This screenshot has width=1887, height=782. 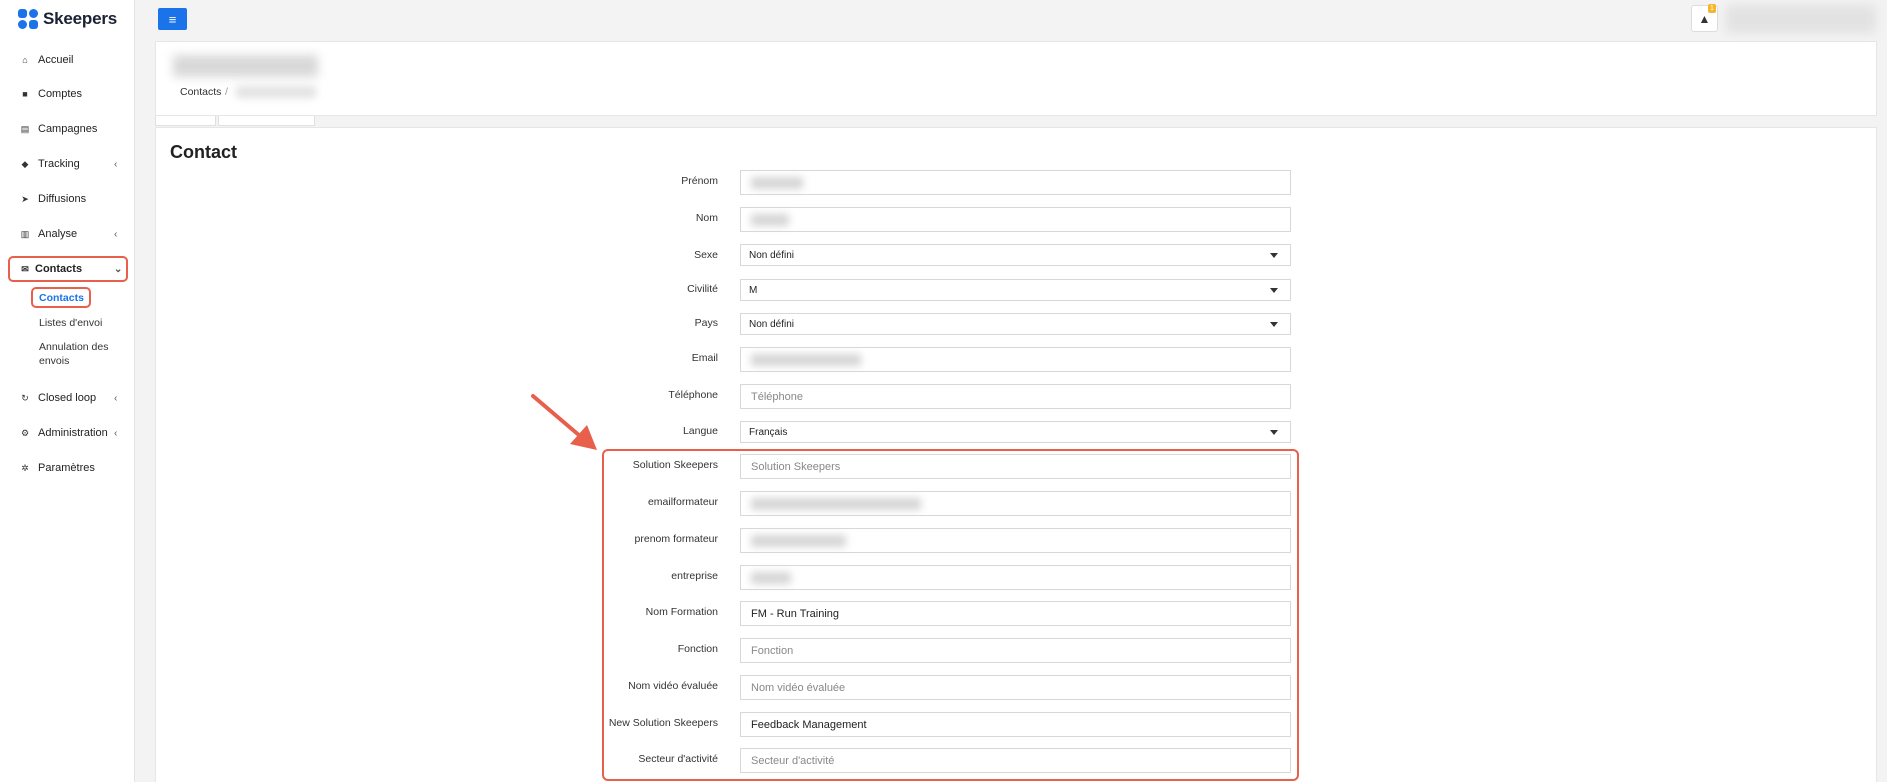 I want to click on sidebar-item-comptes: ■ Comptes, so click(x=67, y=94).